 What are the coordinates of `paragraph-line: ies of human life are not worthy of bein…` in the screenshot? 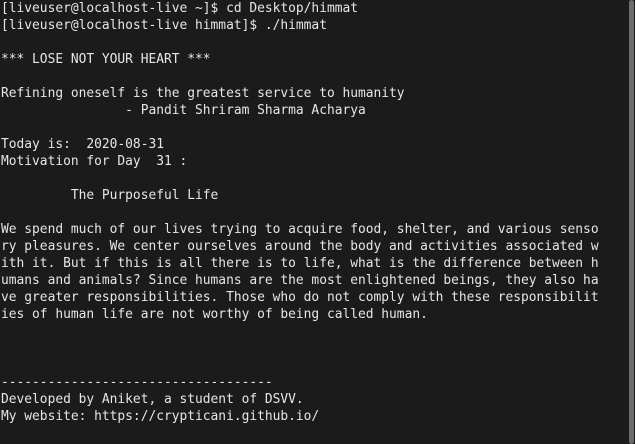 It's located at (214, 314).